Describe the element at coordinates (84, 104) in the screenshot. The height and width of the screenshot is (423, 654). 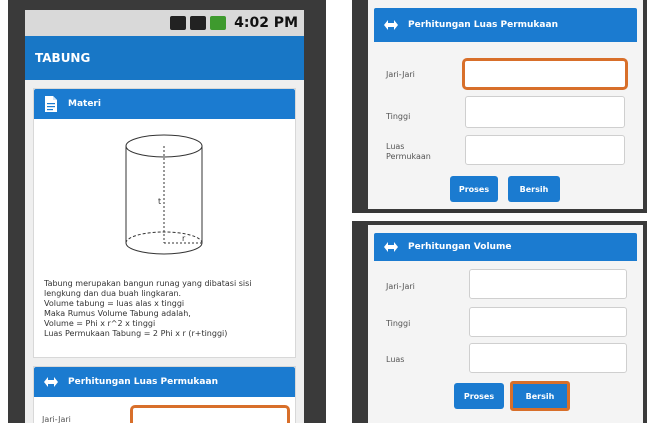
I see `materi-title: Materi` at that location.